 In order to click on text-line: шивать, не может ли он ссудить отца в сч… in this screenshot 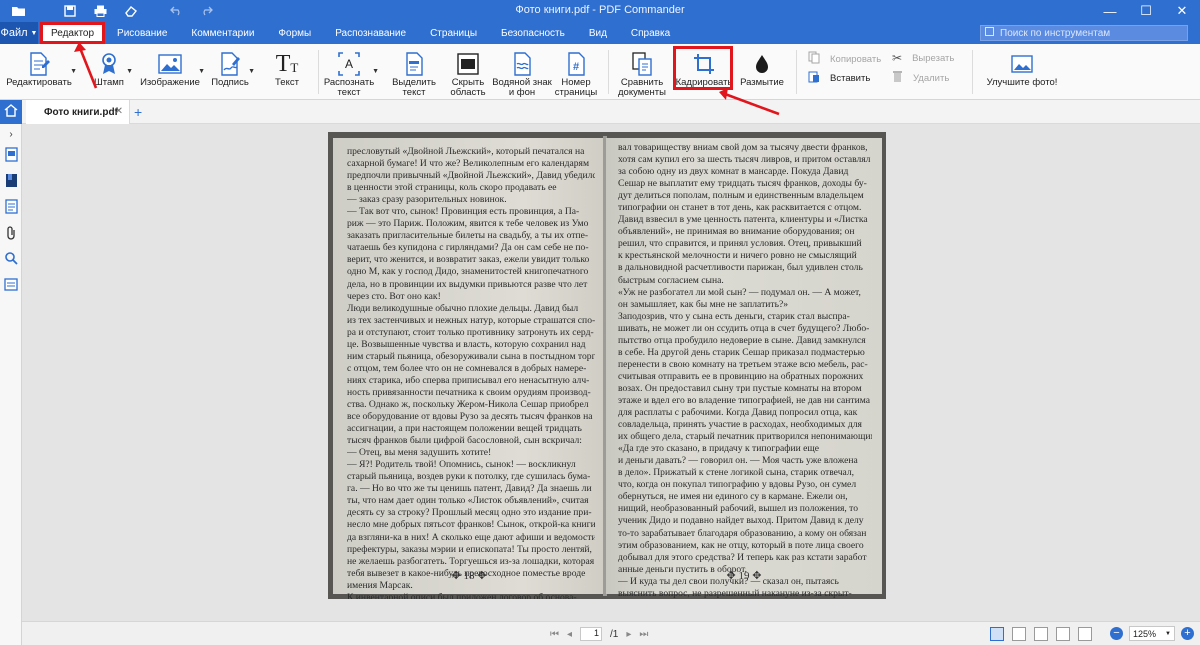, I will do `click(744, 328)`.